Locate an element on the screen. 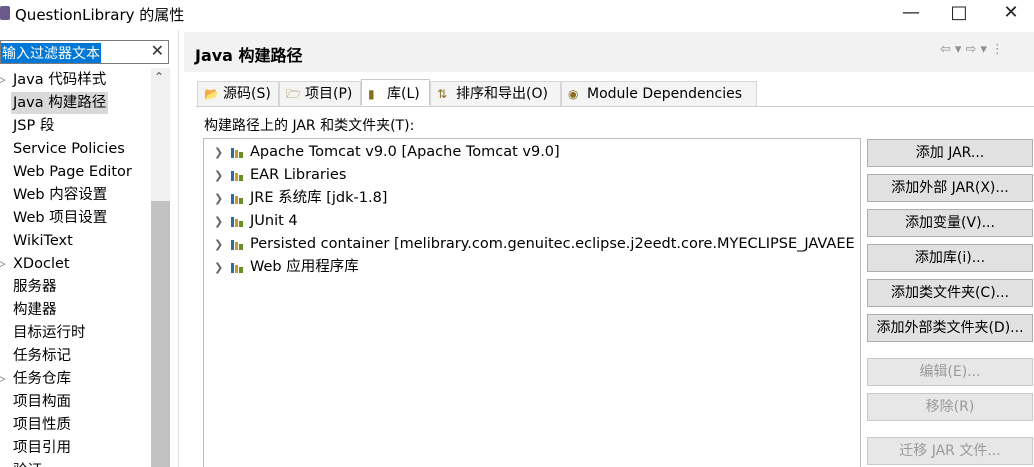 Image resolution: width=1034 pixels, height=467 pixels. module-icon: ◉ is located at coordinates (573, 94).